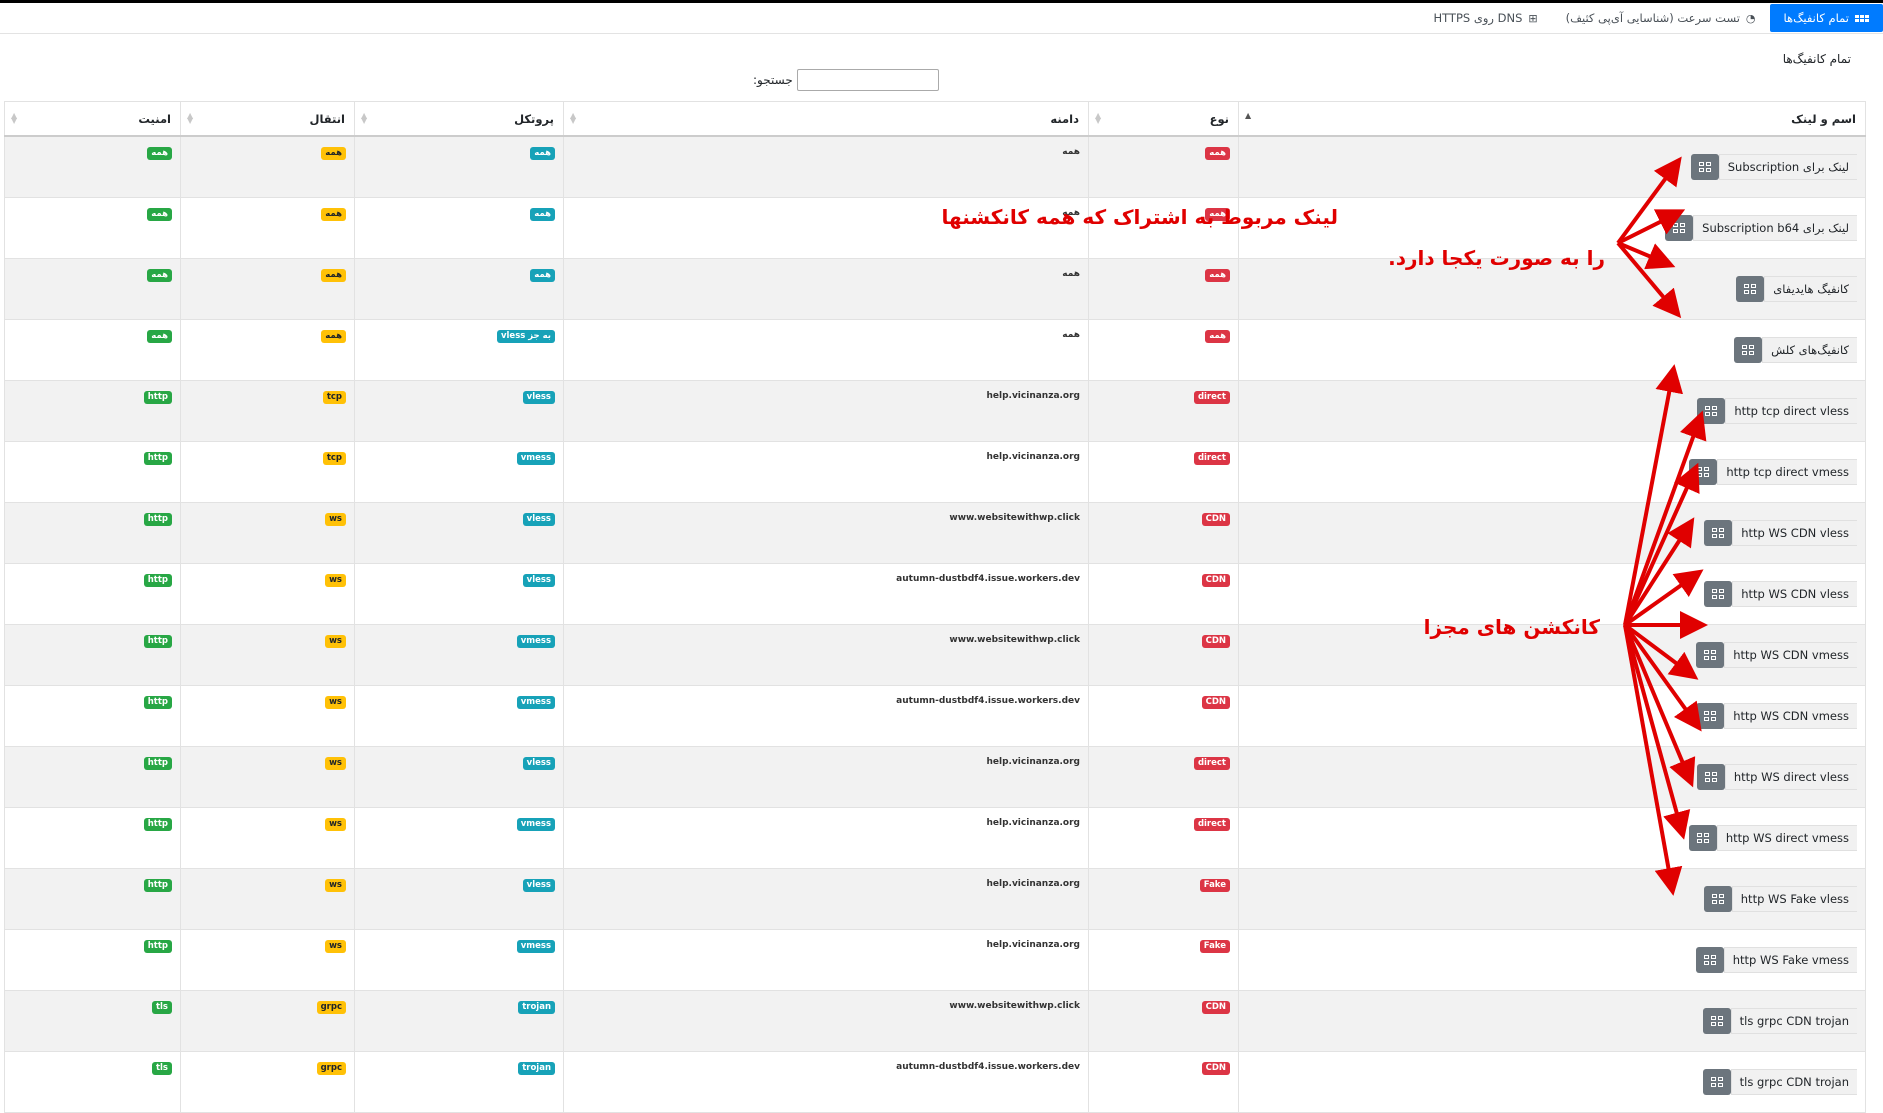 Image resolution: width=1883 pixels, height=1113 pixels. What do you see at coordinates (267, 1082) in the screenshot?
I see `cell-transport: grpc` at bounding box center [267, 1082].